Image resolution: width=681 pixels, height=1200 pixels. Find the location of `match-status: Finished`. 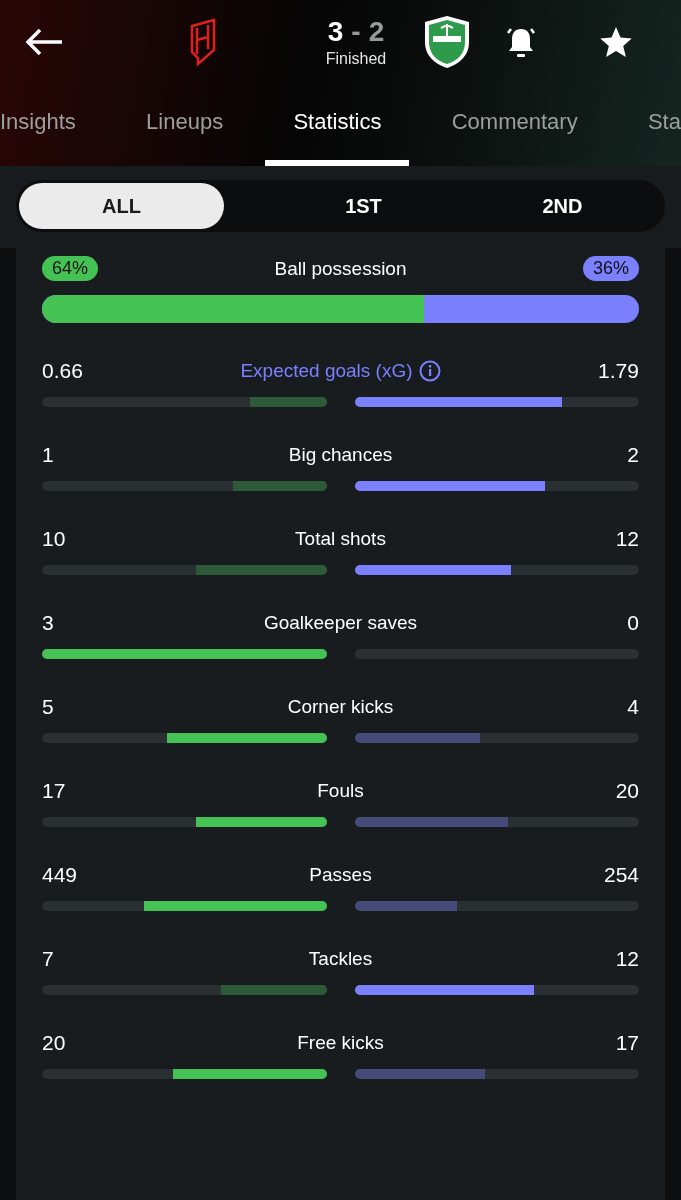

match-status: Finished is located at coordinates (356, 59).